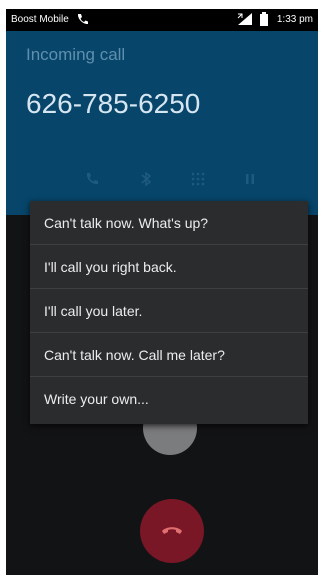 The width and height of the screenshot is (325, 577). What do you see at coordinates (40, 19) in the screenshot?
I see `carrier-name: Boost Mobile` at bounding box center [40, 19].